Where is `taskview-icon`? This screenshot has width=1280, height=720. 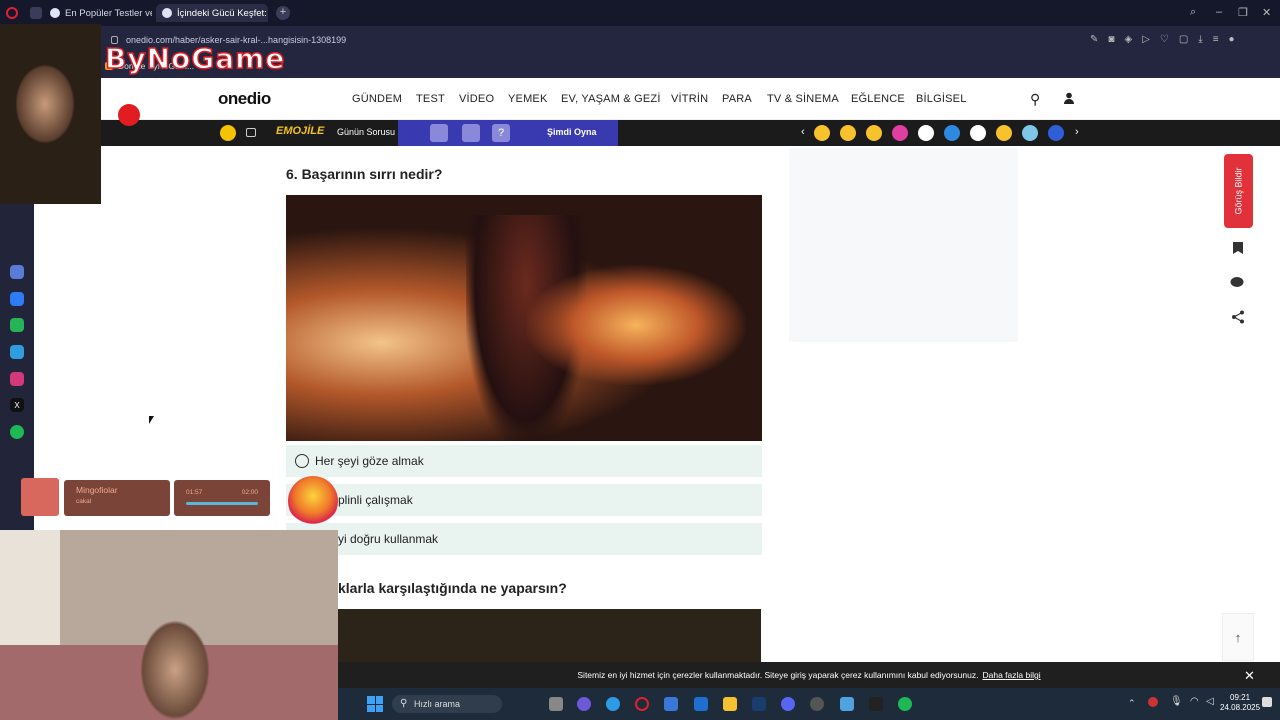 taskview-icon is located at coordinates (556, 704).